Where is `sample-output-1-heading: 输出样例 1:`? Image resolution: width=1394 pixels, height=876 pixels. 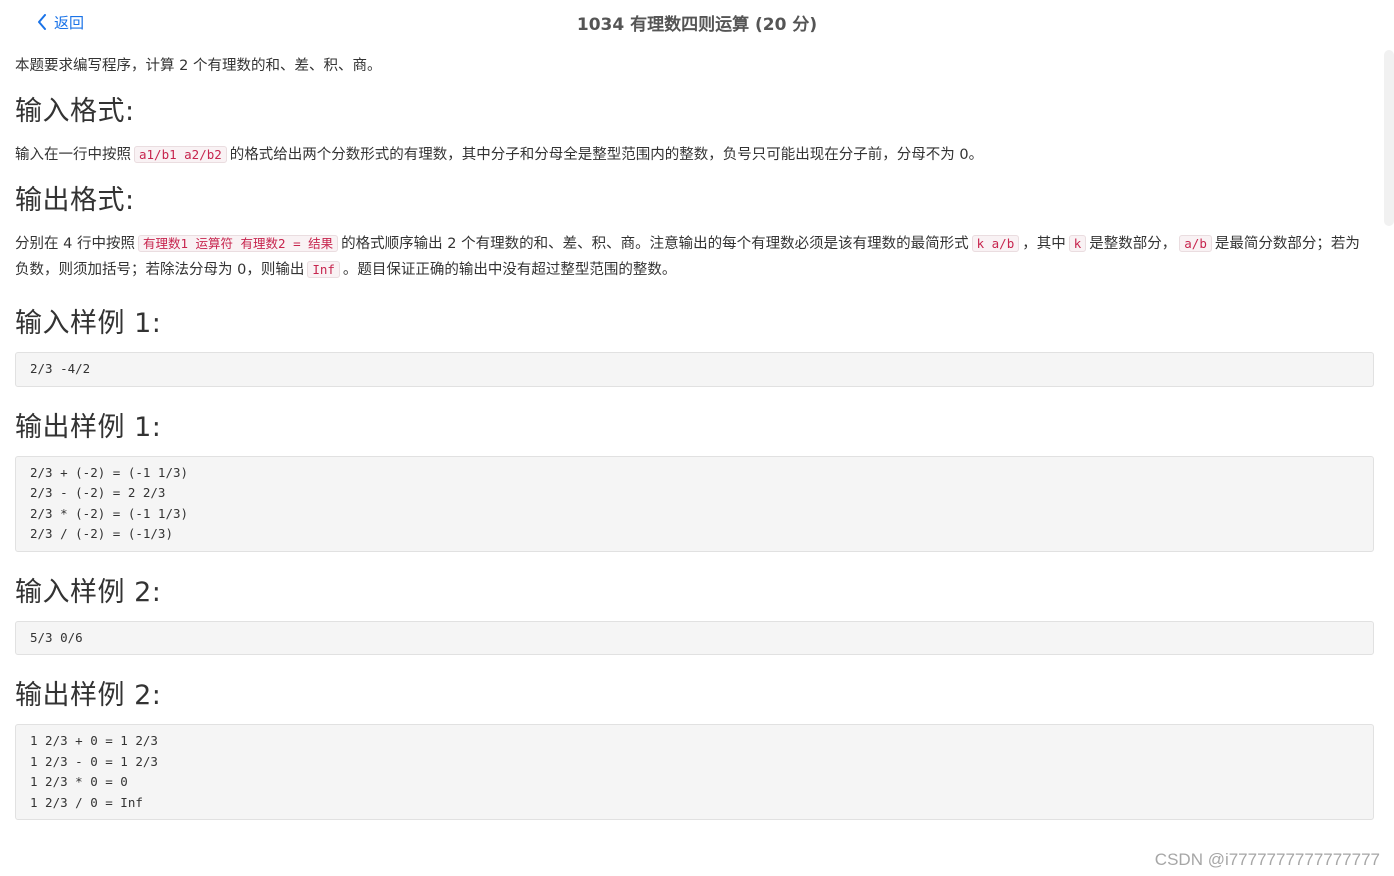
sample-output-1-heading: 输出样例 1: is located at coordinates (88, 427).